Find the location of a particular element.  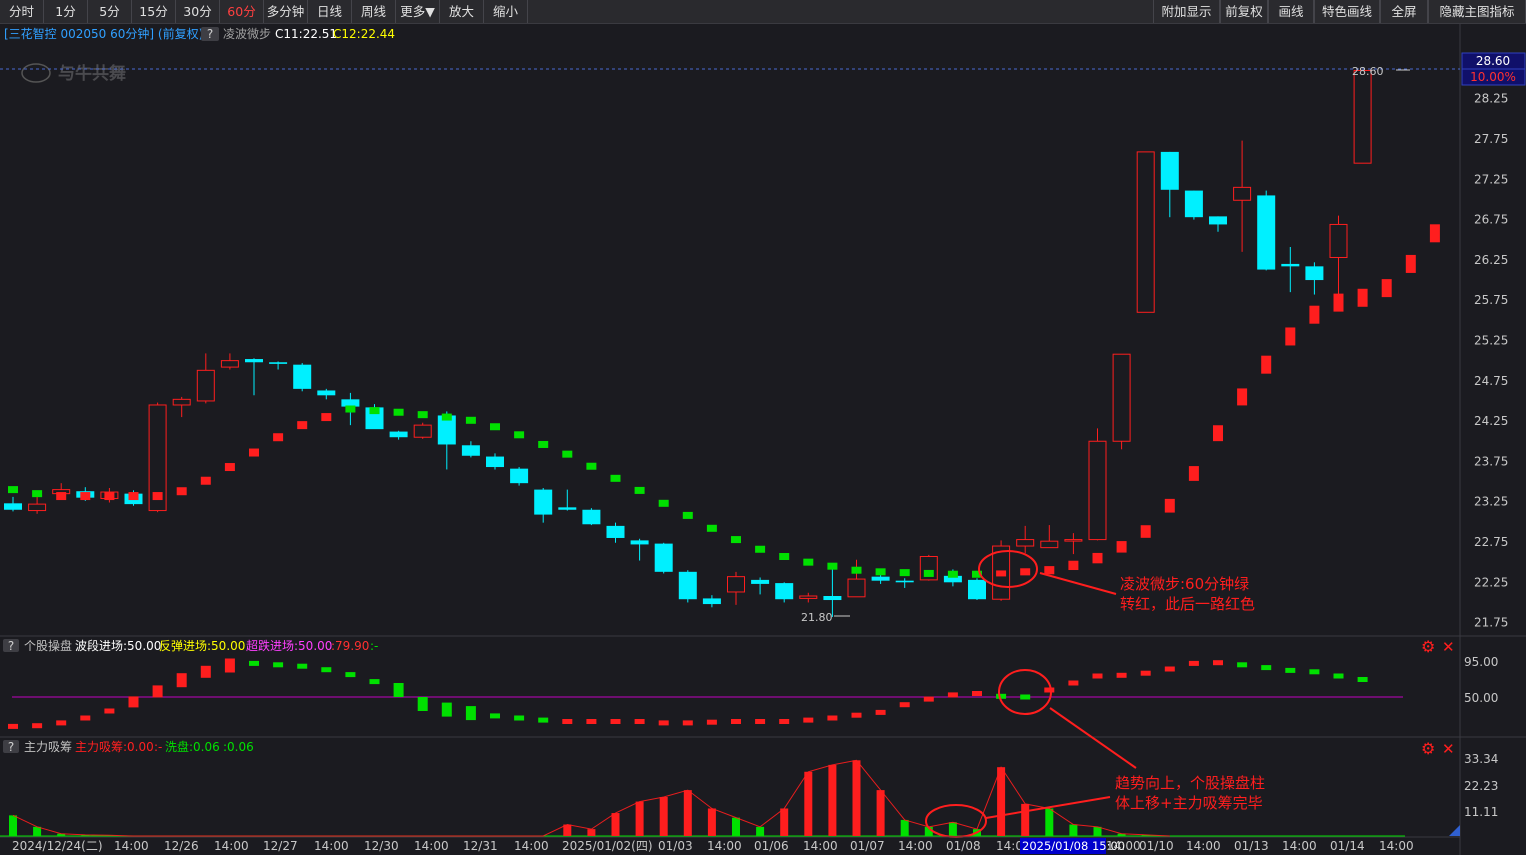

period-button-5: 60分 is located at coordinates (242, 11).